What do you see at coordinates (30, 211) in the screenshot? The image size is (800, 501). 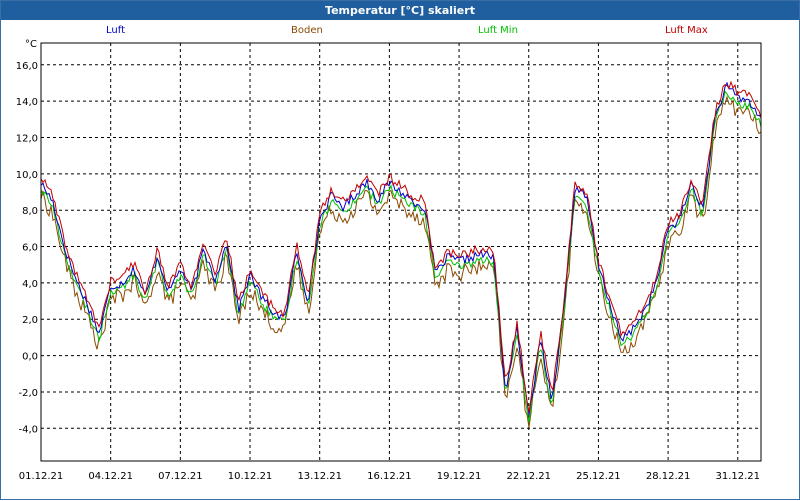 I see `y-tick-label: 8,0` at bounding box center [30, 211].